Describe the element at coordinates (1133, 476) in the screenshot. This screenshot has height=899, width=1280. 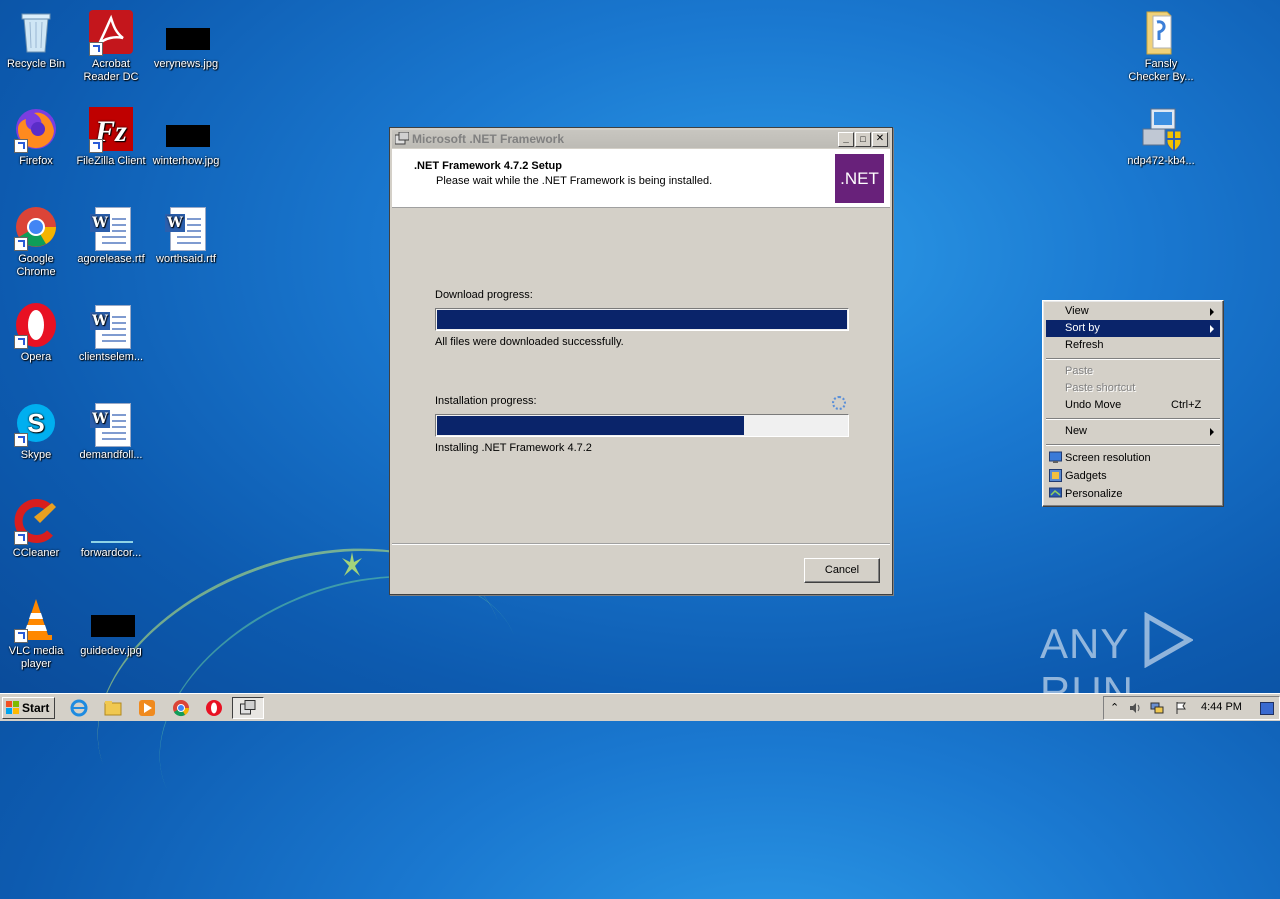
I see `menu-item-gadgets: Gadgets` at that location.